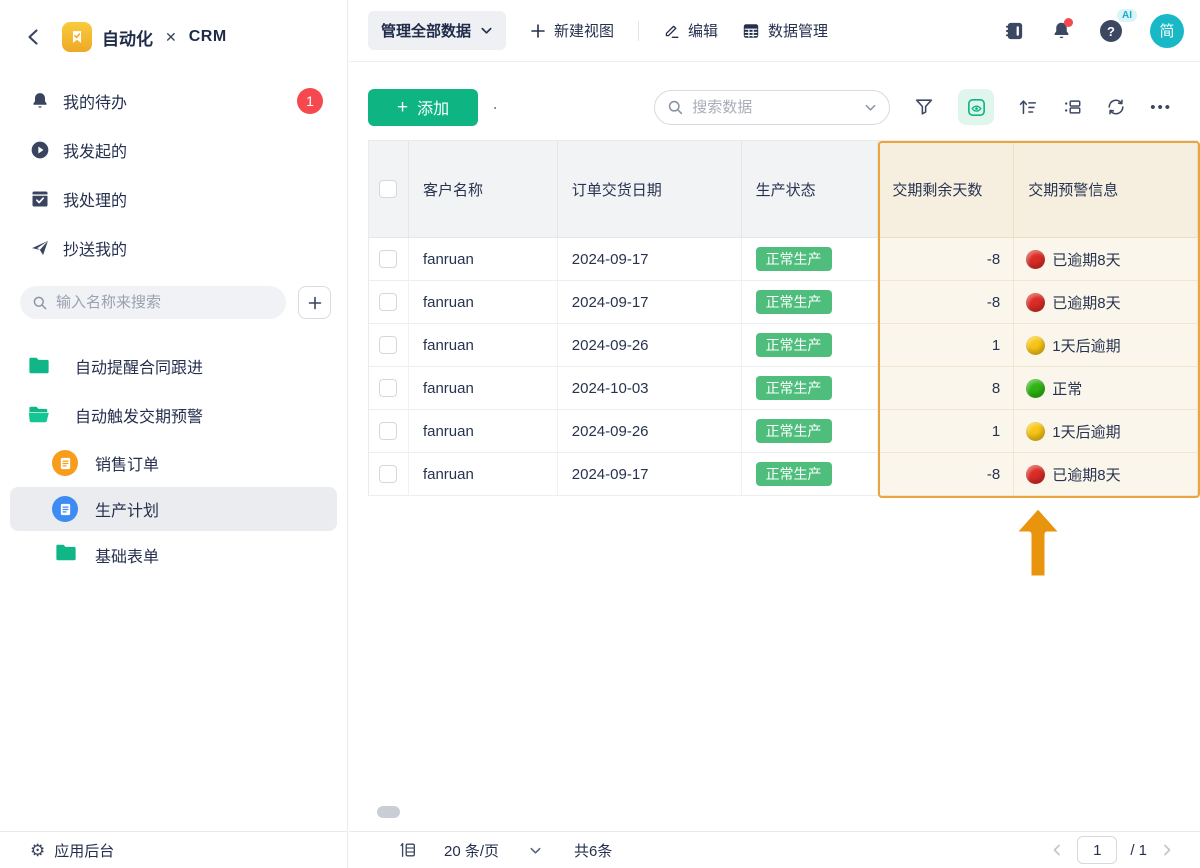 This screenshot has width=1200, height=868. What do you see at coordinates (173, 414) in the screenshot?
I see `folder-delivery-warning: 自动触发交期预警` at bounding box center [173, 414].